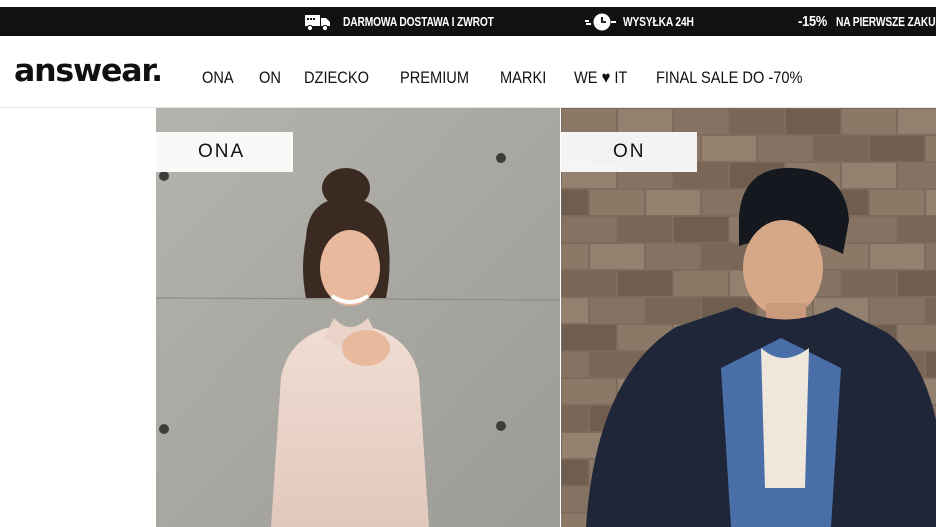 Image resolution: width=936 pixels, height=527 pixels. I want to click on promo-percent: -15%, so click(813, 21).